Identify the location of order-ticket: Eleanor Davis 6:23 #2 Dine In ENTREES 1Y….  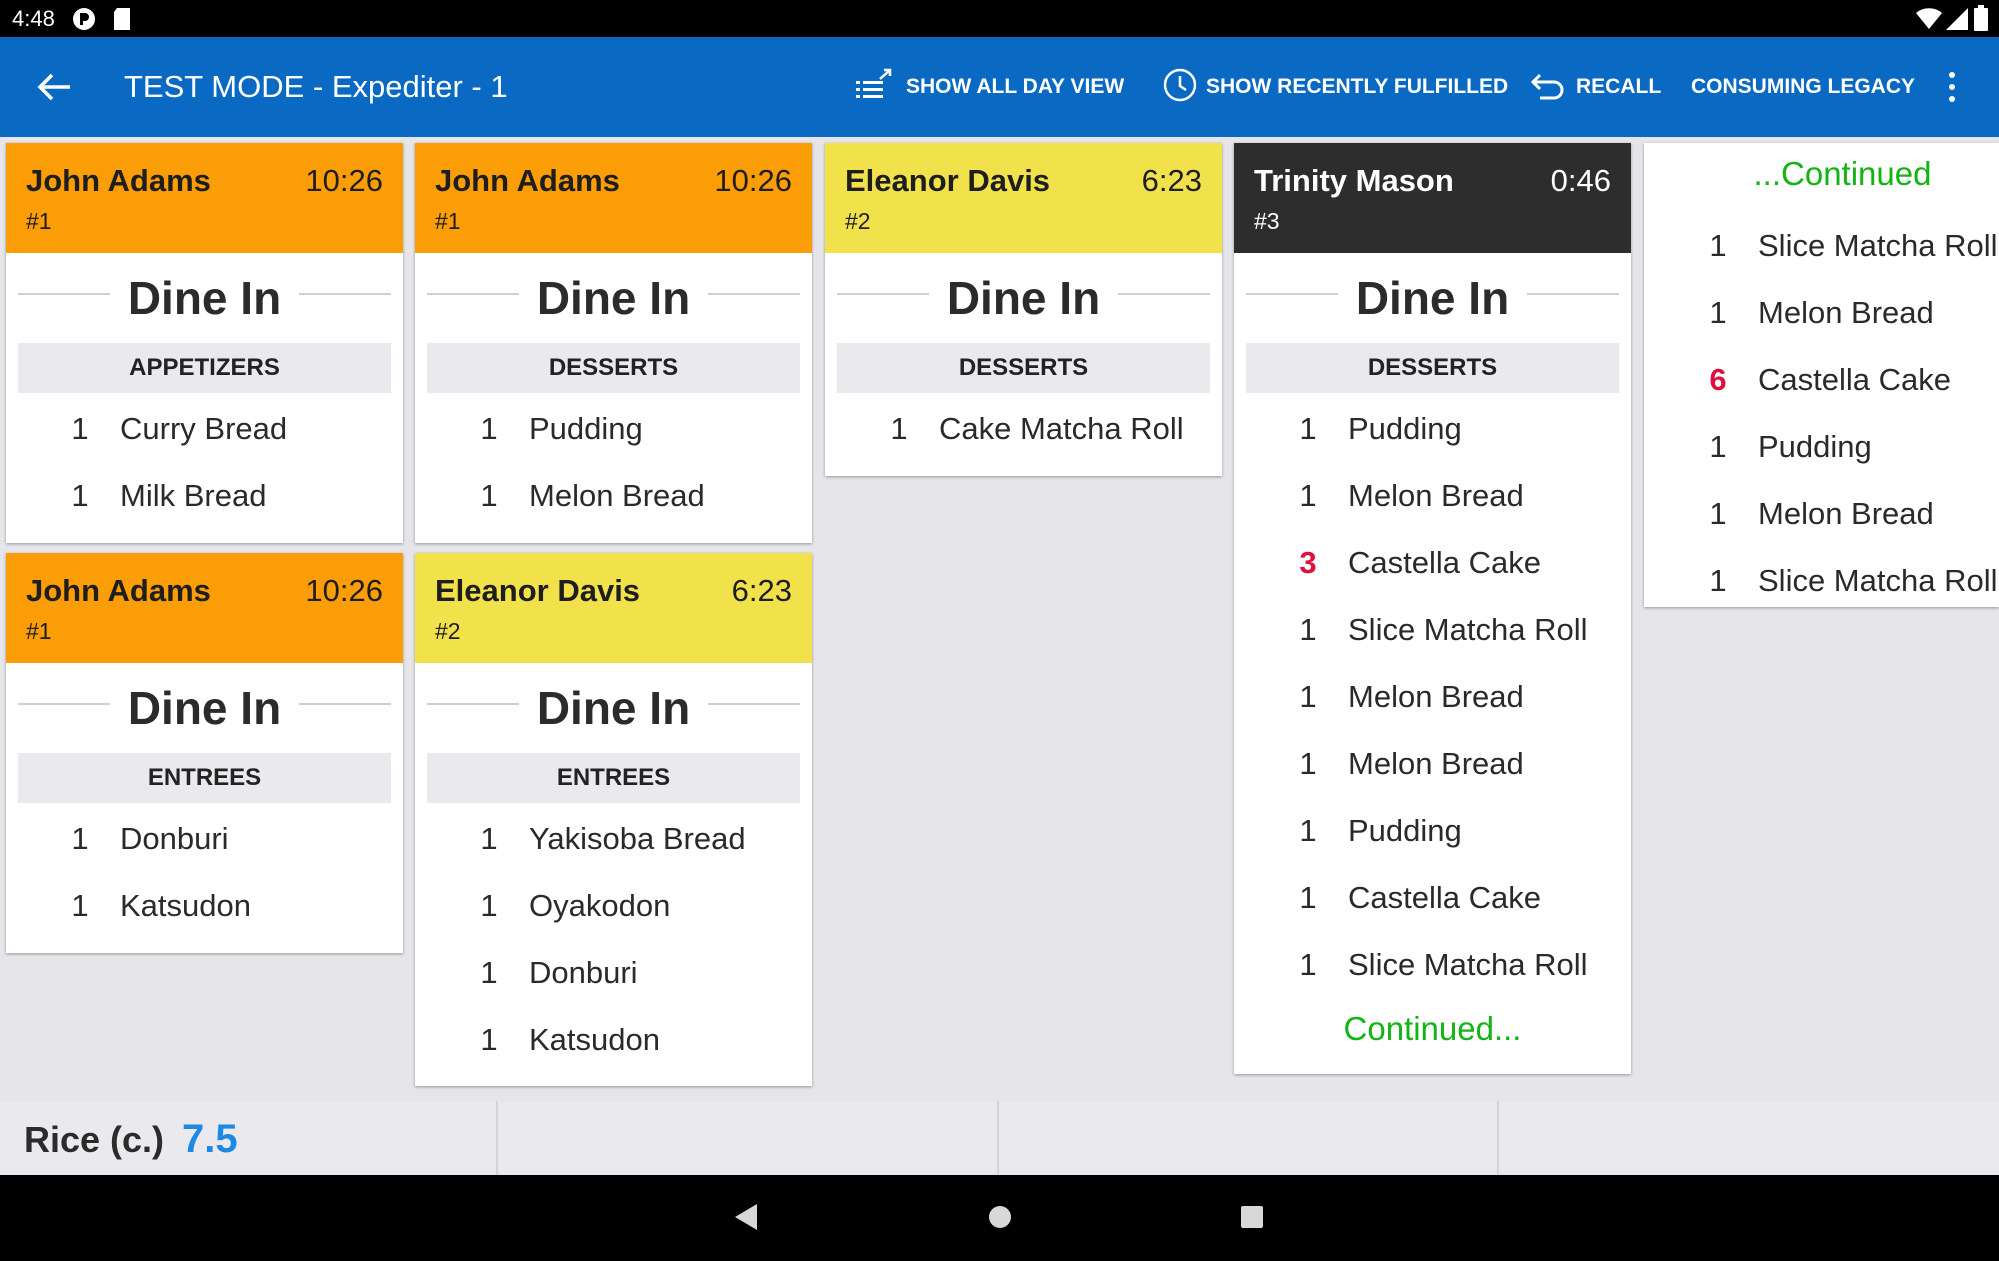
(613, 819).